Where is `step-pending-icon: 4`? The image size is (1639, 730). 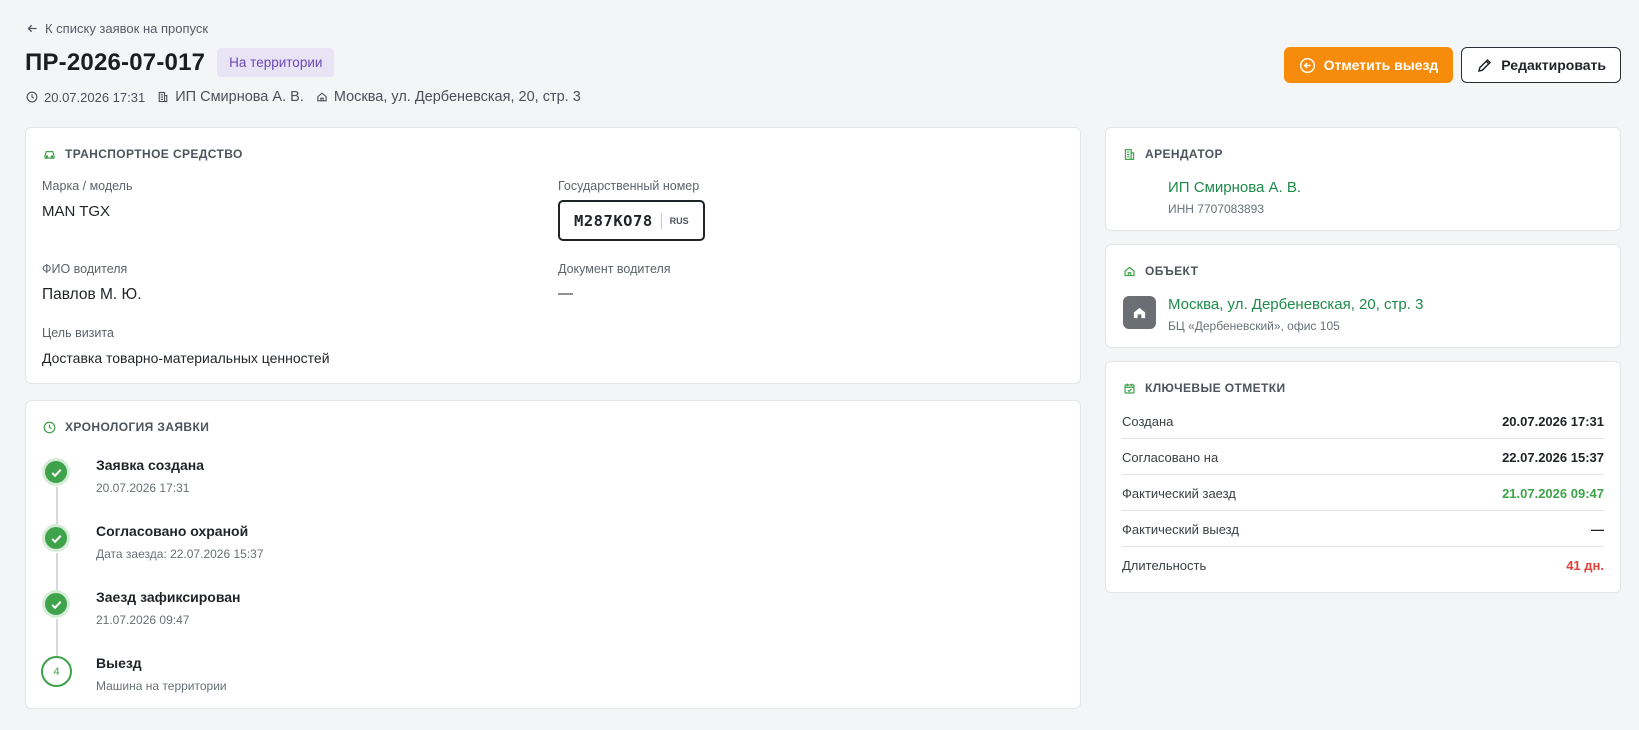 step-pending-icon: 4 is located at coordinates (56, 671).